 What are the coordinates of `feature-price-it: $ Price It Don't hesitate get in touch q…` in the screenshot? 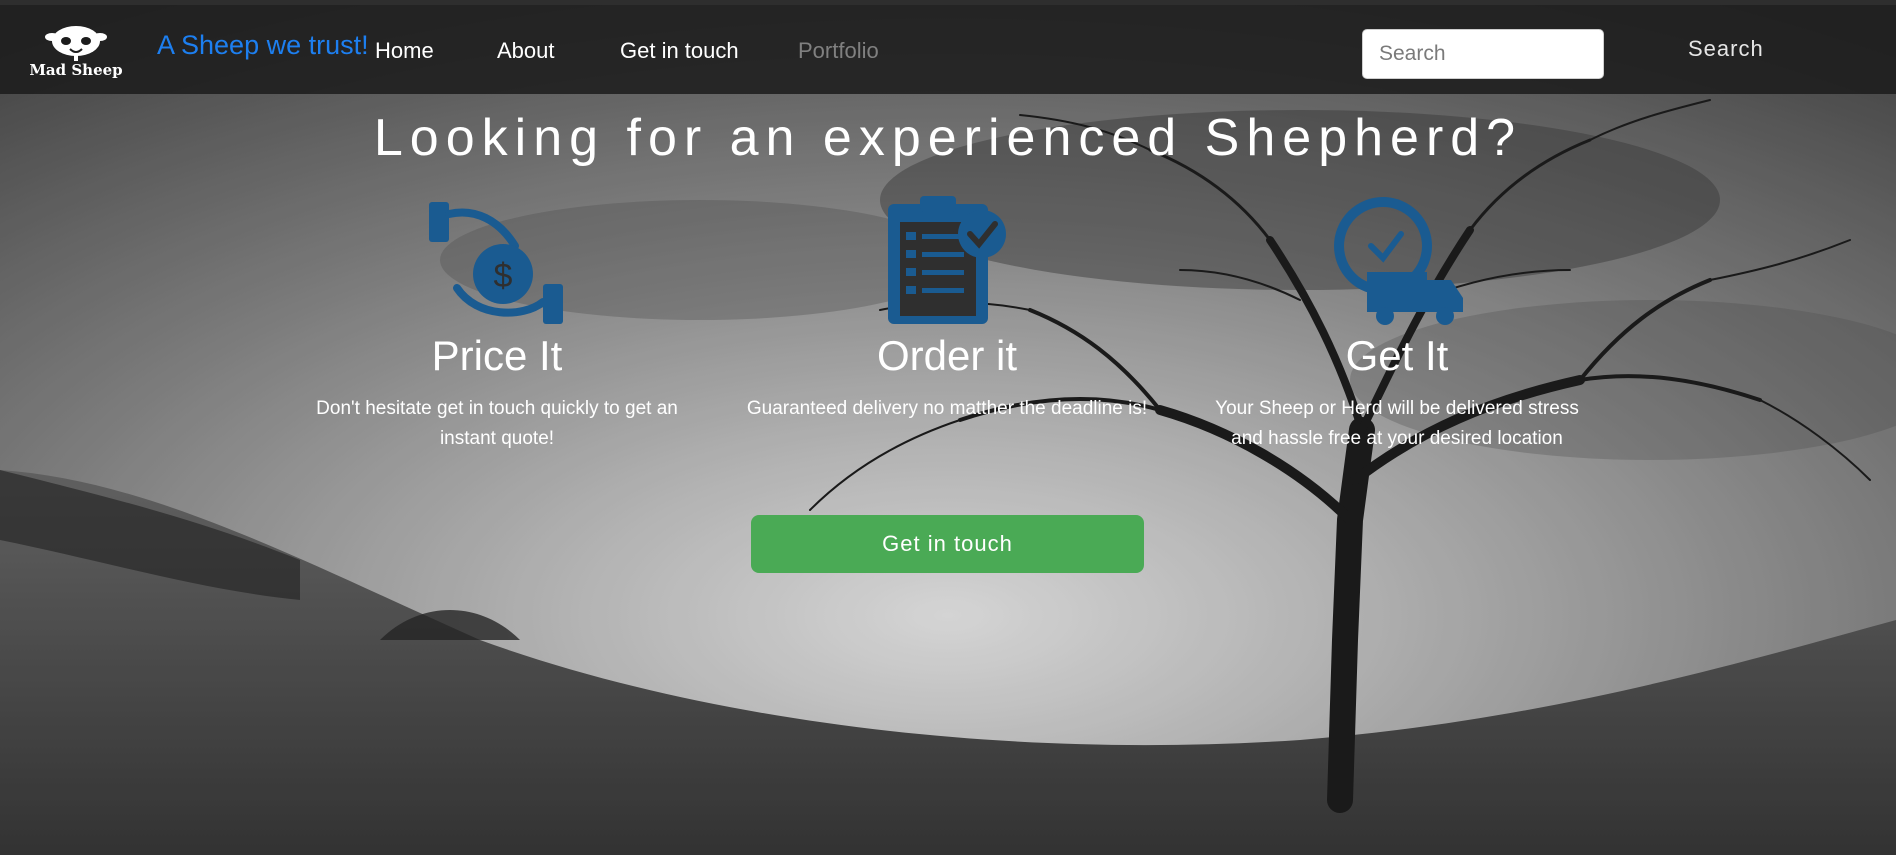 It's located at (497, 325).